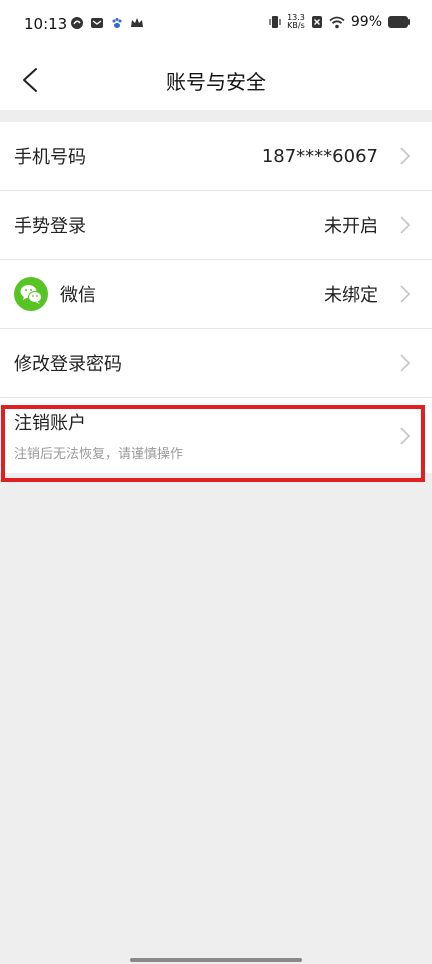 The width and height of the screenshot is (432, 964). Describe the element at coordinates (316, 22) in the screenshot. I see `sim-off-icon` at that location.